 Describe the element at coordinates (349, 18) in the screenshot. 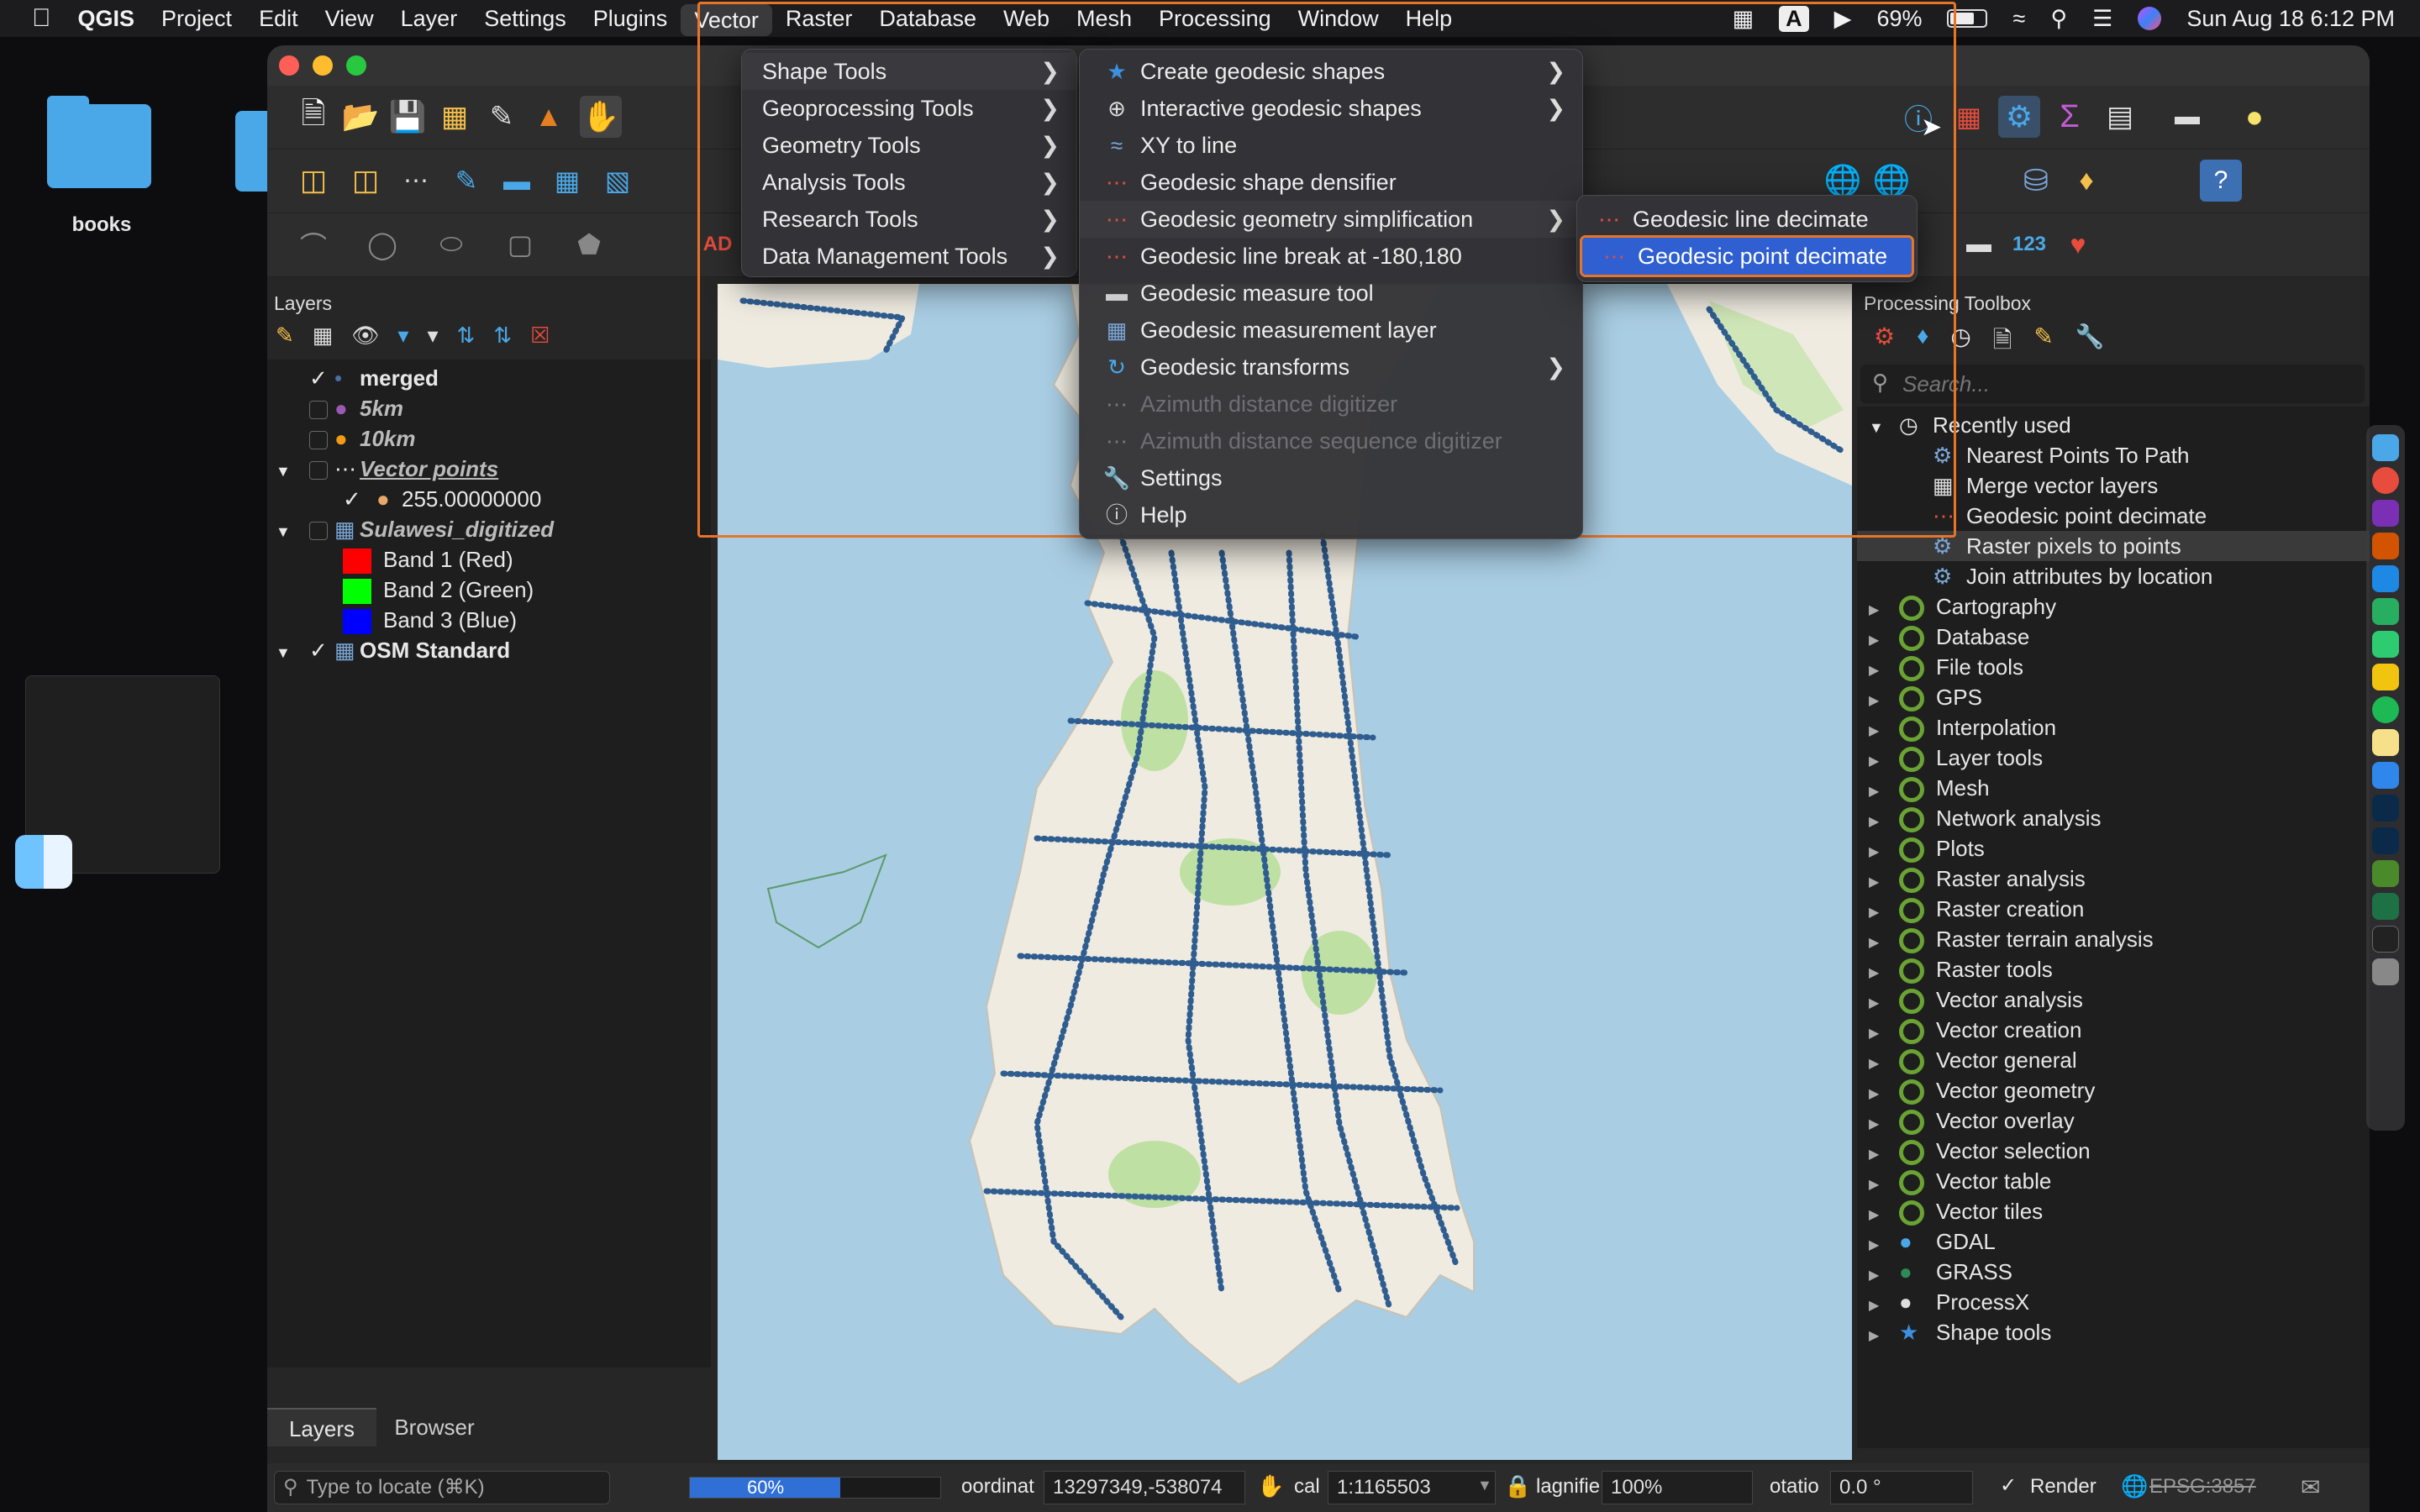

I see `menu-view: View` at that location.